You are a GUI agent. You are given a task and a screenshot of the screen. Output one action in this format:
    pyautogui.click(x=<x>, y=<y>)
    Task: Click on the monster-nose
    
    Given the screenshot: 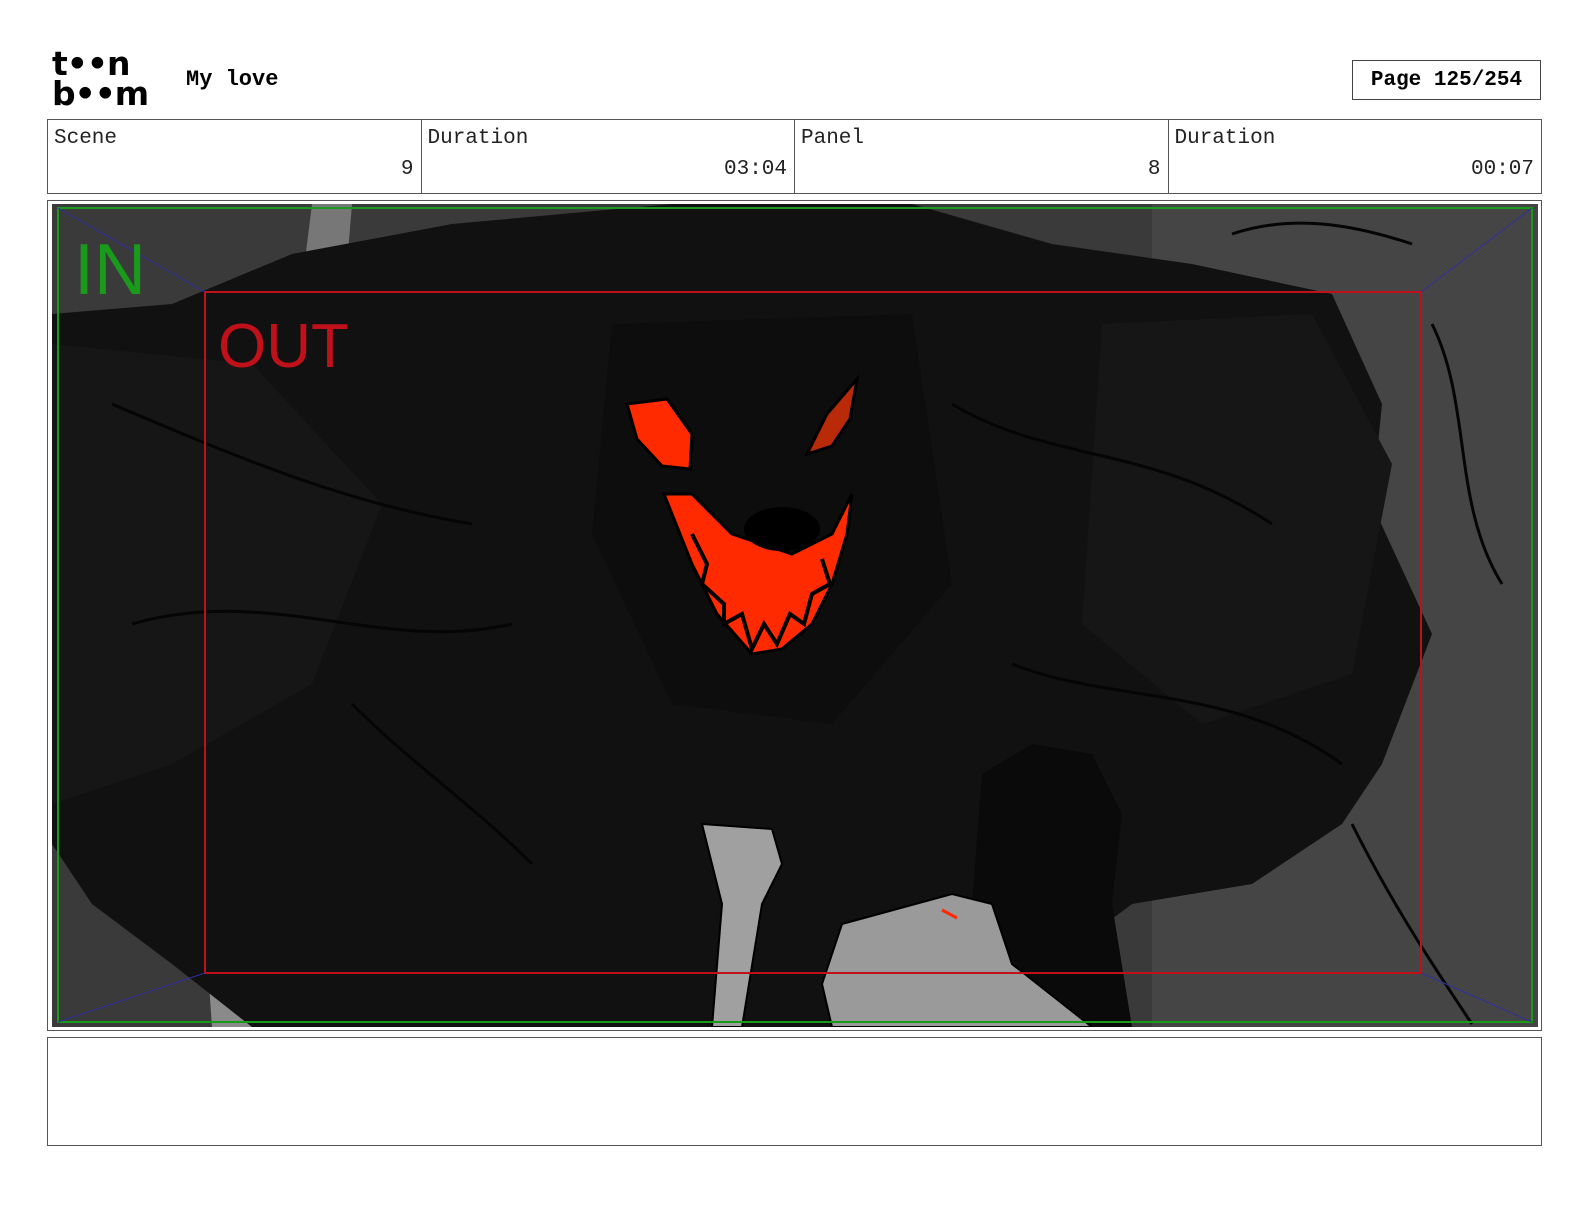 What is the action you would take?
    pyautogui.click(x=782, y=529)
    